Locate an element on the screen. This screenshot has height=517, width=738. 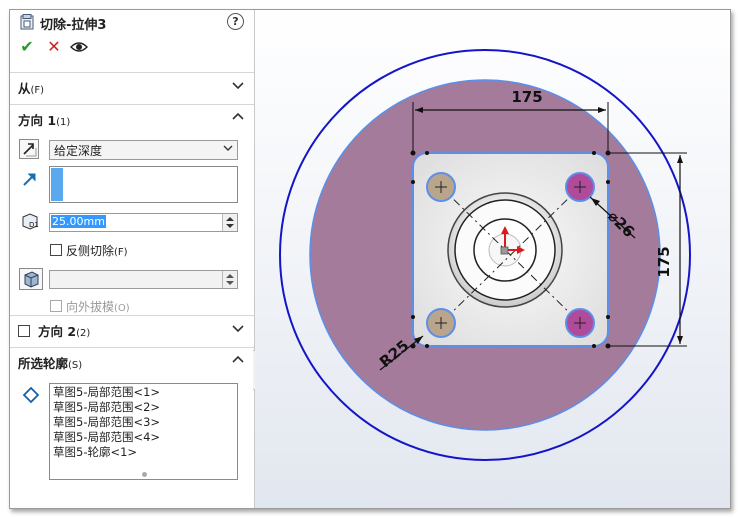
cancel-button: ✕ is located at coordinates (54, 47).